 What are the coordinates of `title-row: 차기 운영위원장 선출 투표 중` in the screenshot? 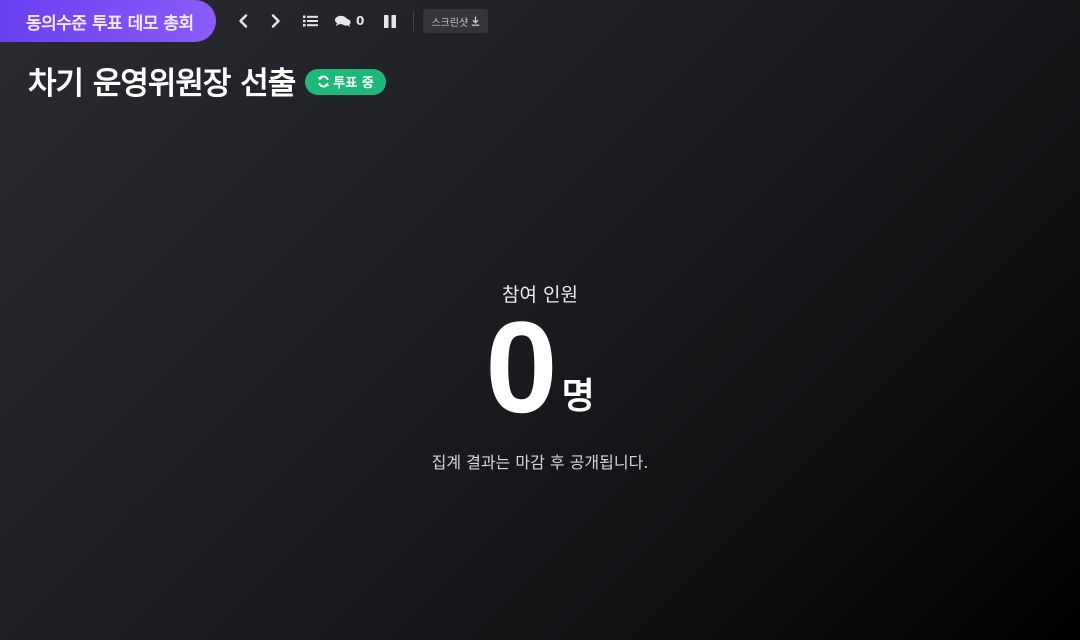 It's located at (207, 80).